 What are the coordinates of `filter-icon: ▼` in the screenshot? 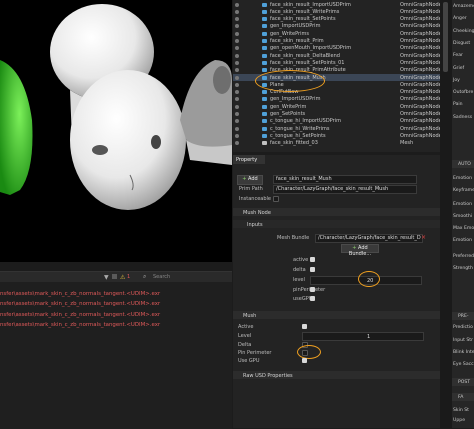 It's located at (106, 277).